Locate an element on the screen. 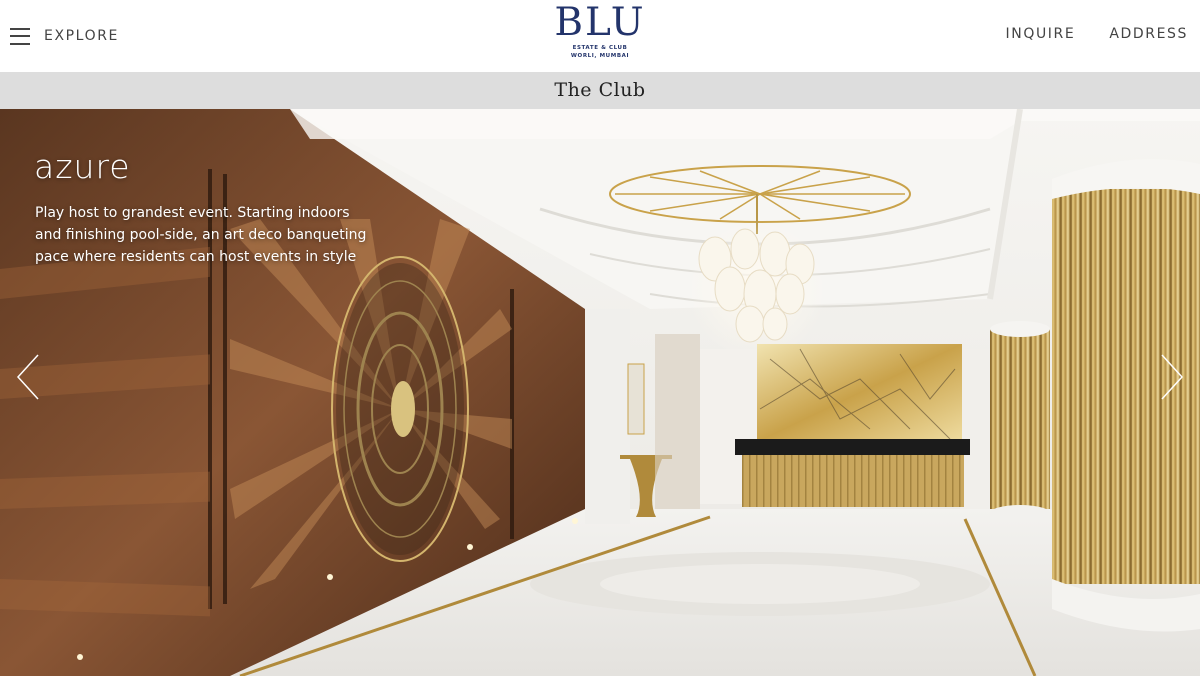 This screenshot has height=676, width=1200. inquire-link: INQUIRE is located at coordinates (1041, 34).